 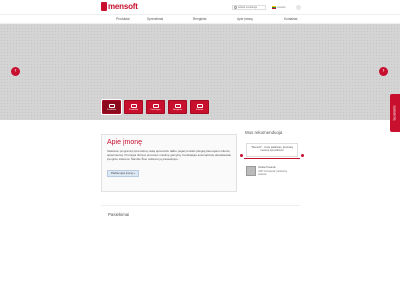 What do you see at coordinates (119, 214) in the screenshot?
I see `achievements-title: Pasiekimai` at bounding box center [119, 214].